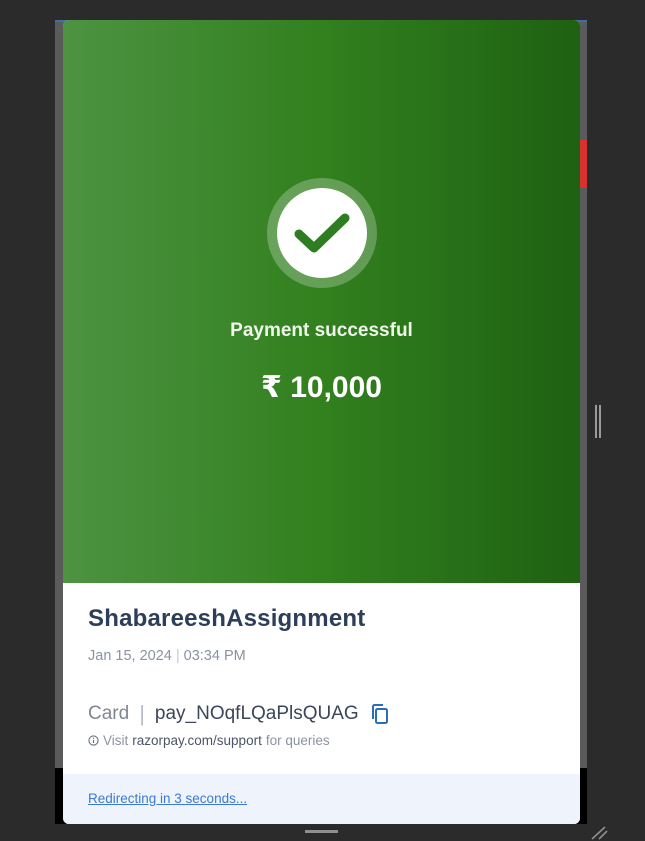 This screenshot has width=645, height=841. I want to click on checkmark-icon, so click(322, 233).